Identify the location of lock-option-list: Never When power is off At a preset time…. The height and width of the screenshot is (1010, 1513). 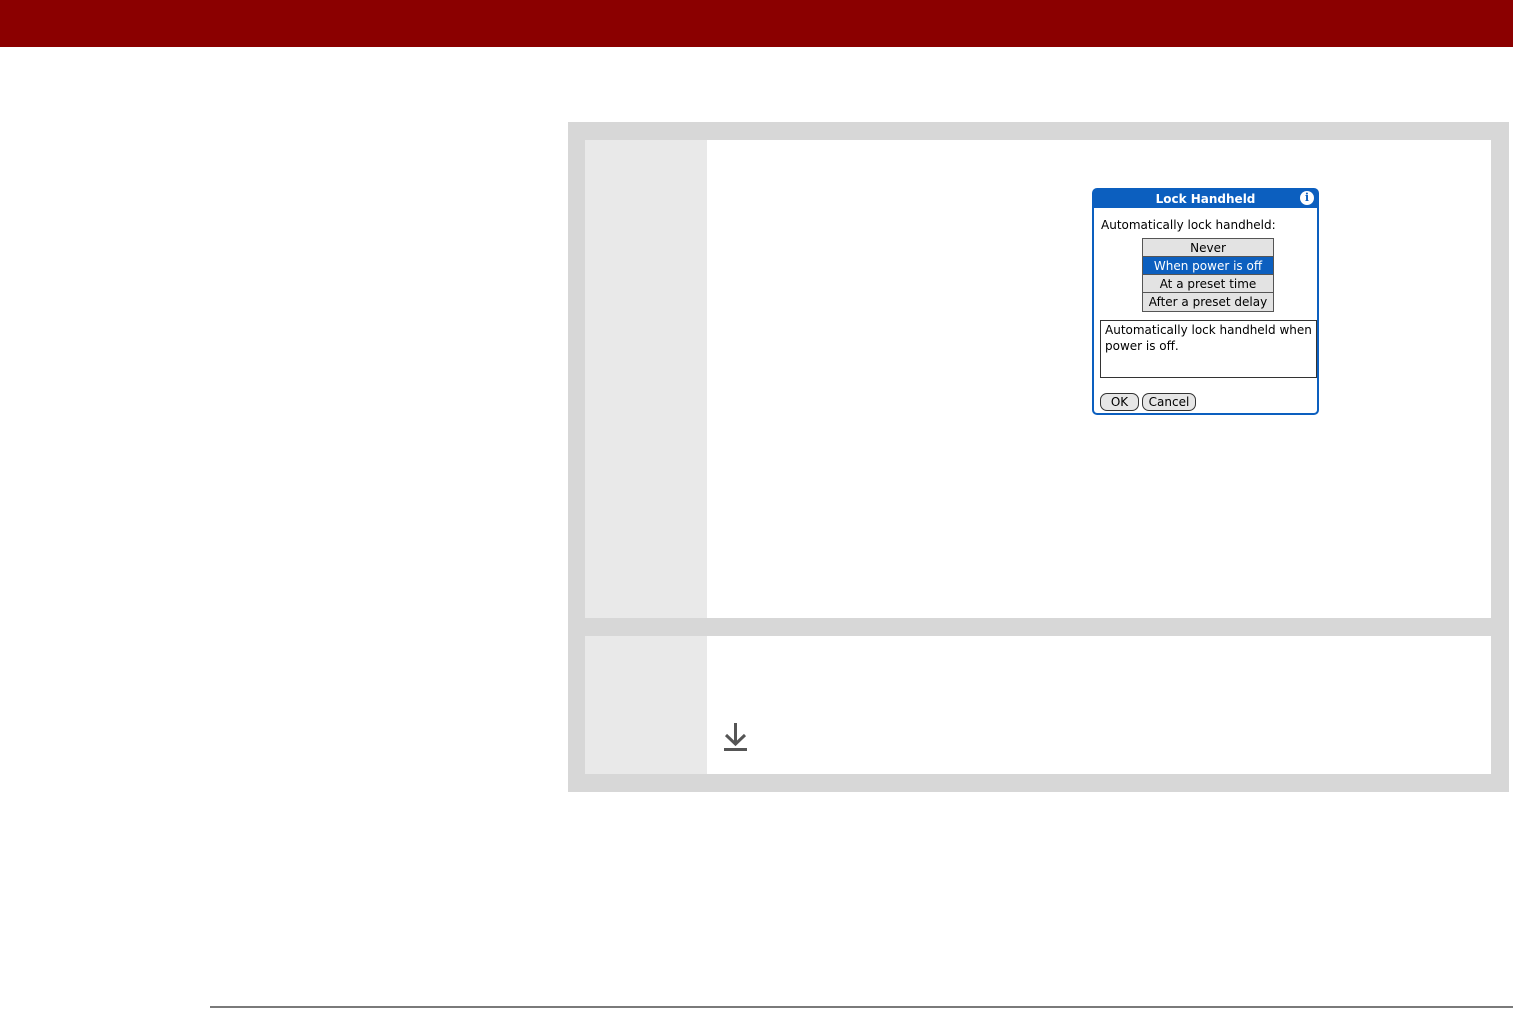
(1208, 275).